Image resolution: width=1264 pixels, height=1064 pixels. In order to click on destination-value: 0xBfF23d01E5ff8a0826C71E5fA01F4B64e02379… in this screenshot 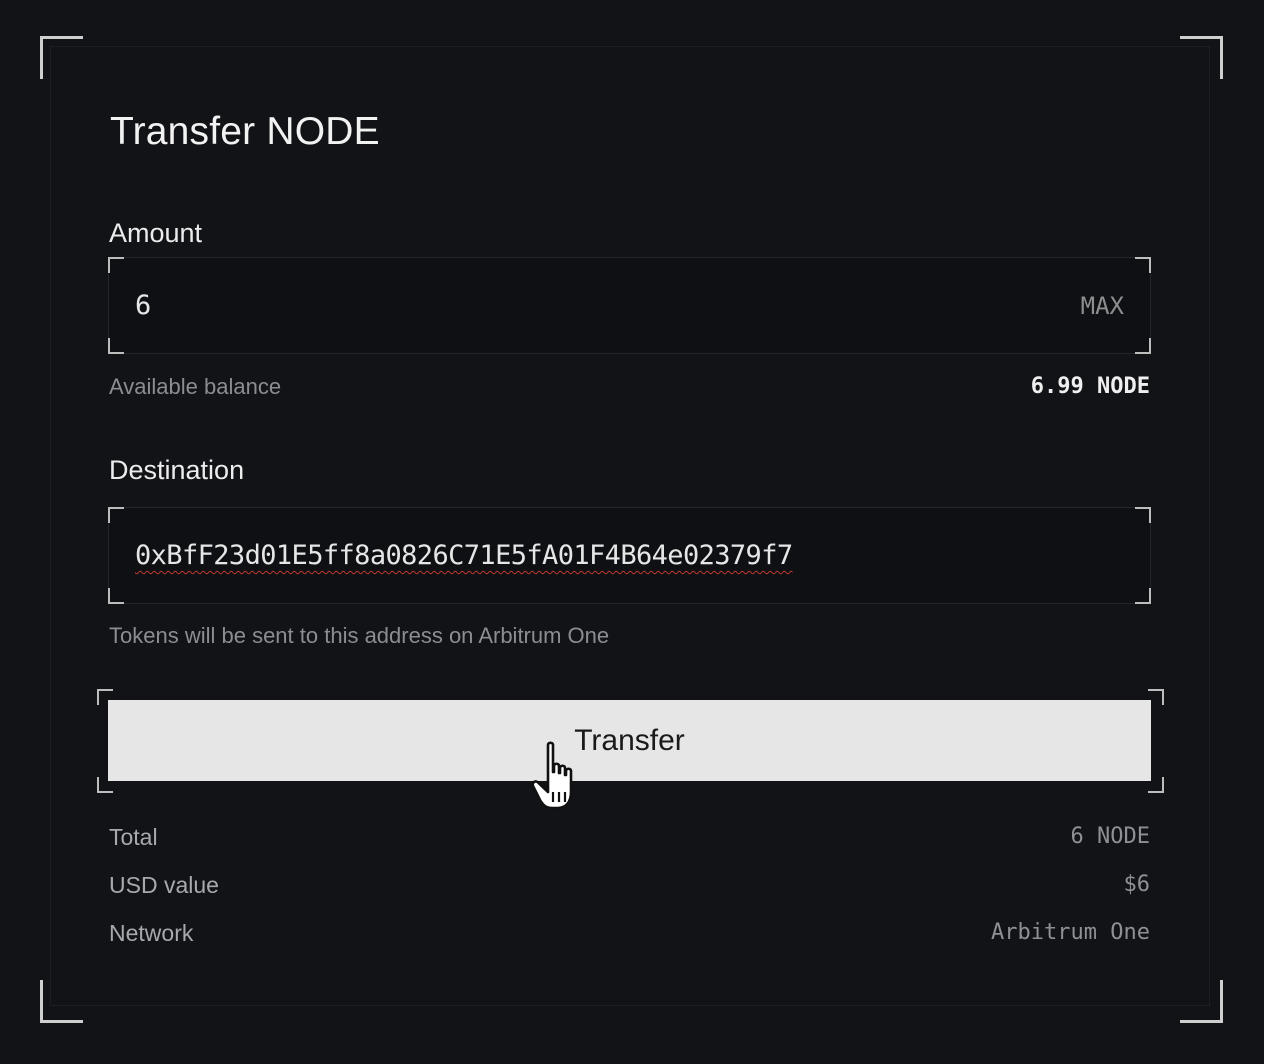, I will do `click(464, 555)`.